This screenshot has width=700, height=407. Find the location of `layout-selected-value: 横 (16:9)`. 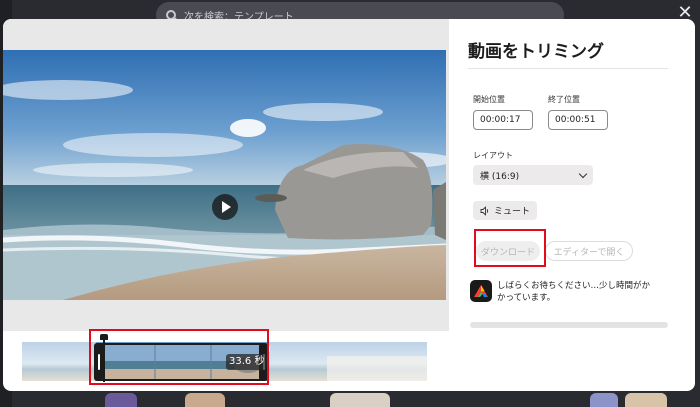

layout-selected-value: 横 (16:9) is located at coordinates (500, 176).